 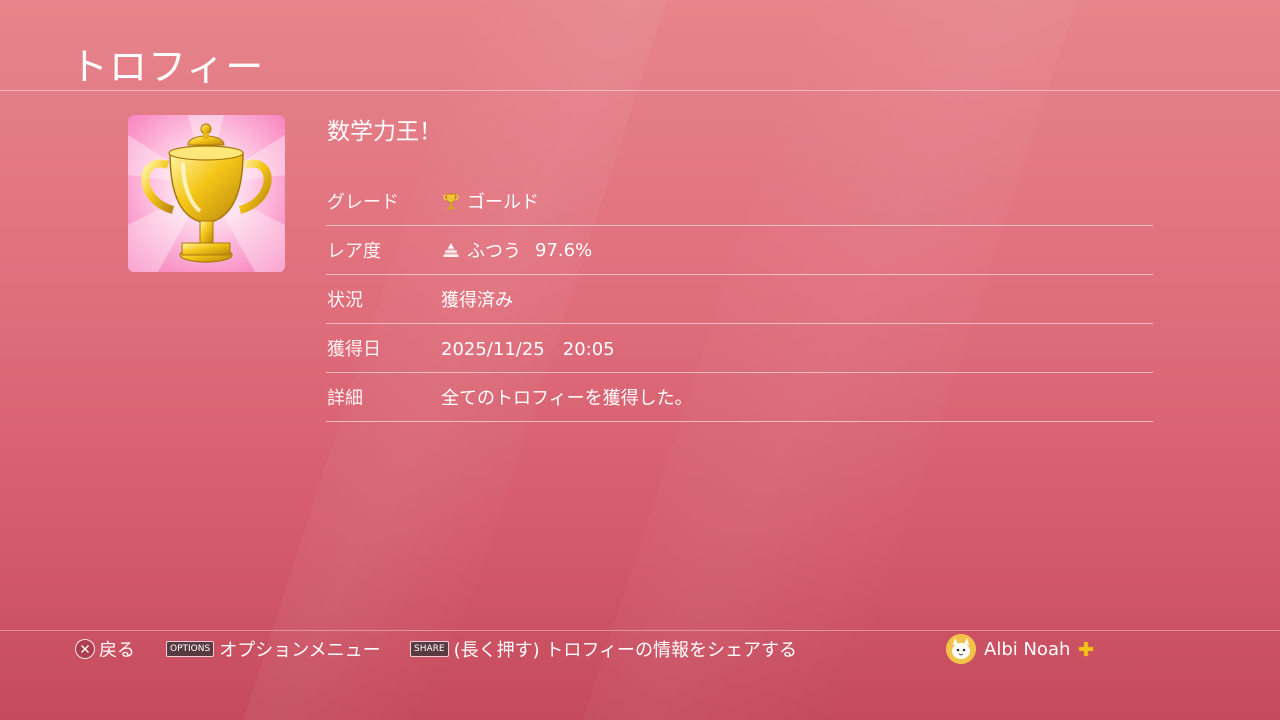 I want to click on detail-row-description: 詳細 全てのトロフィーを獲得した。, so click(x=739, y=397).